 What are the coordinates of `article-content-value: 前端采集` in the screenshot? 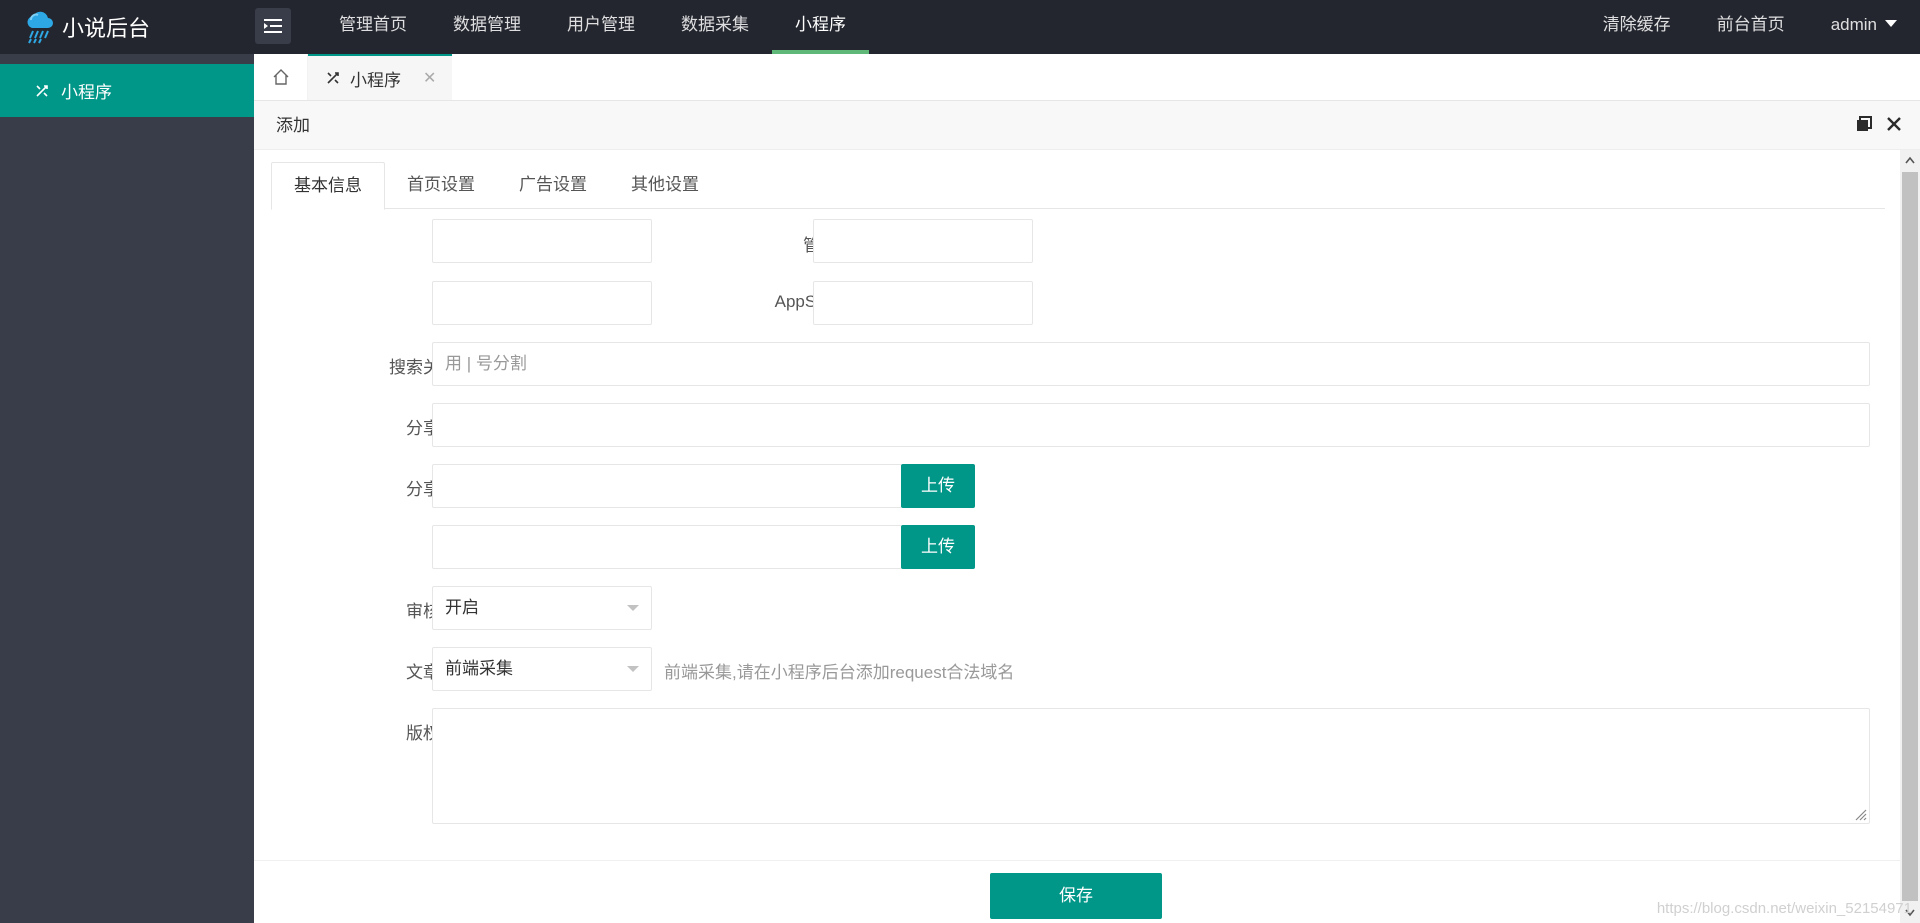 It's located at (479, 668).